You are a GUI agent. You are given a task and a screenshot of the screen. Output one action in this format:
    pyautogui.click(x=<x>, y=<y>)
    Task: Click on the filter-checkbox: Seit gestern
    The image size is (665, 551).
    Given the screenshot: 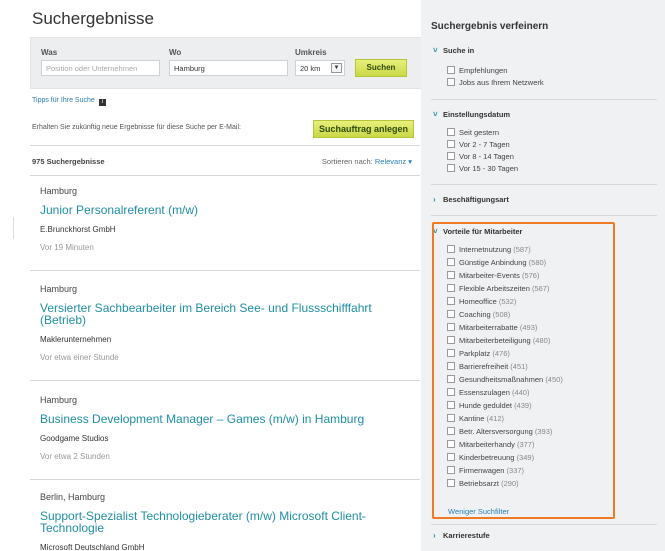 What is the action you would take?
    pyautogui.click(x=473, y=132)
    